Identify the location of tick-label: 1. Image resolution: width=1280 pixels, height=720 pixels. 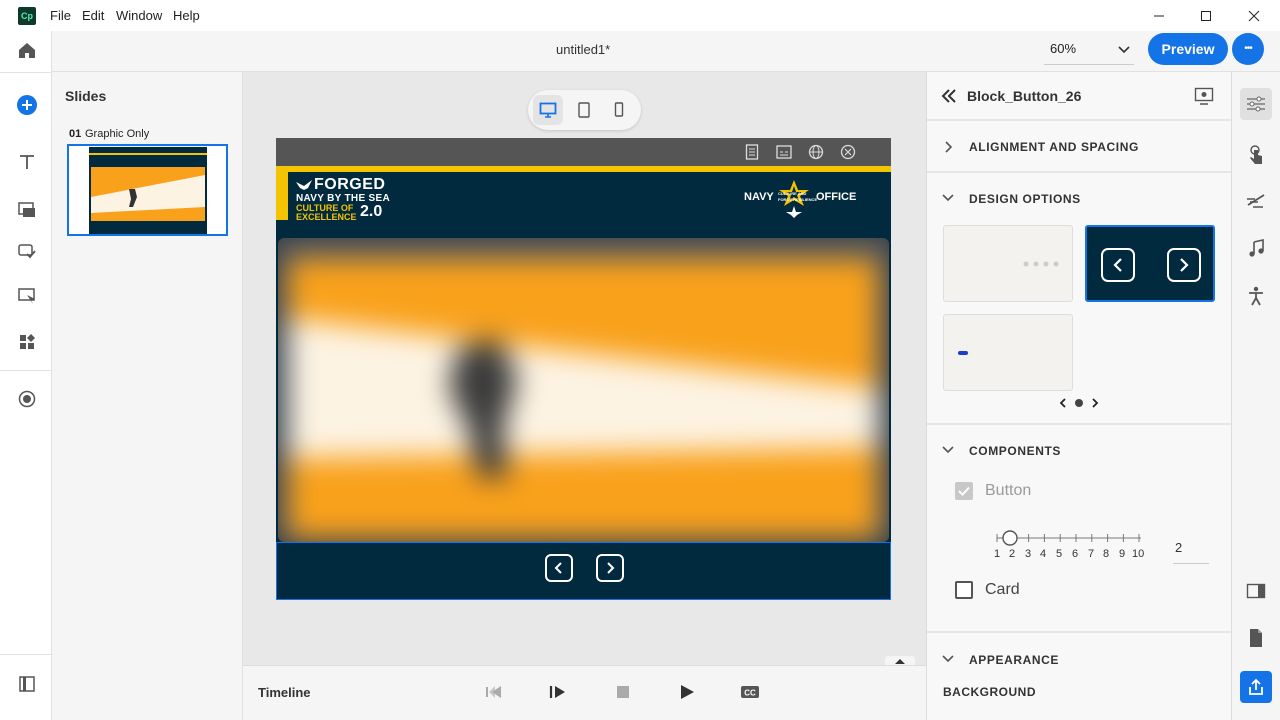
(997, 554).